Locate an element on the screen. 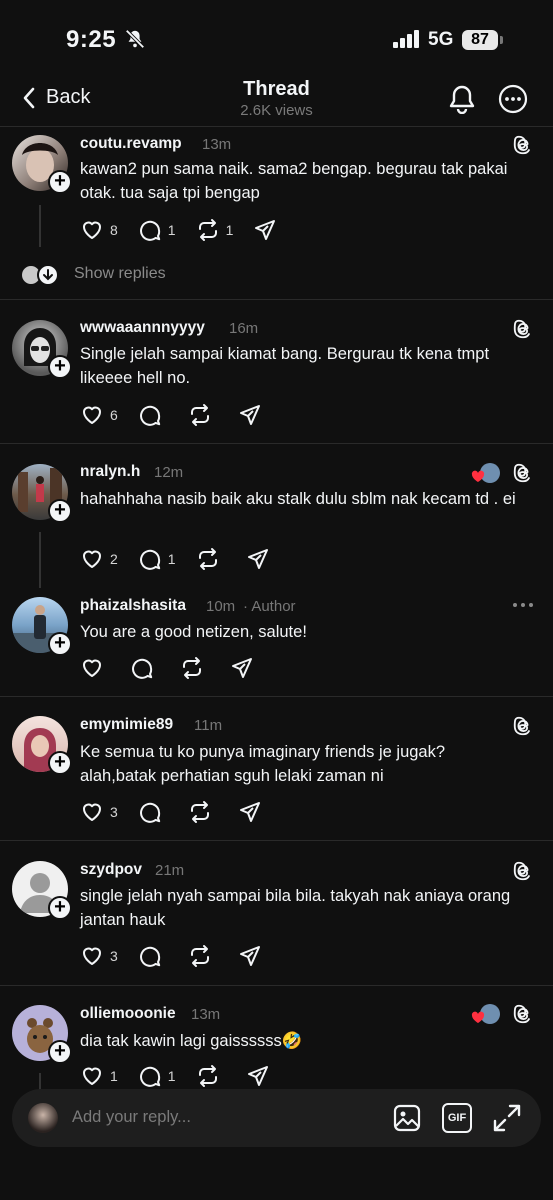 This screenshot has height=1200, width=553. like-button: 1 is located at coordinates (99, 1076).